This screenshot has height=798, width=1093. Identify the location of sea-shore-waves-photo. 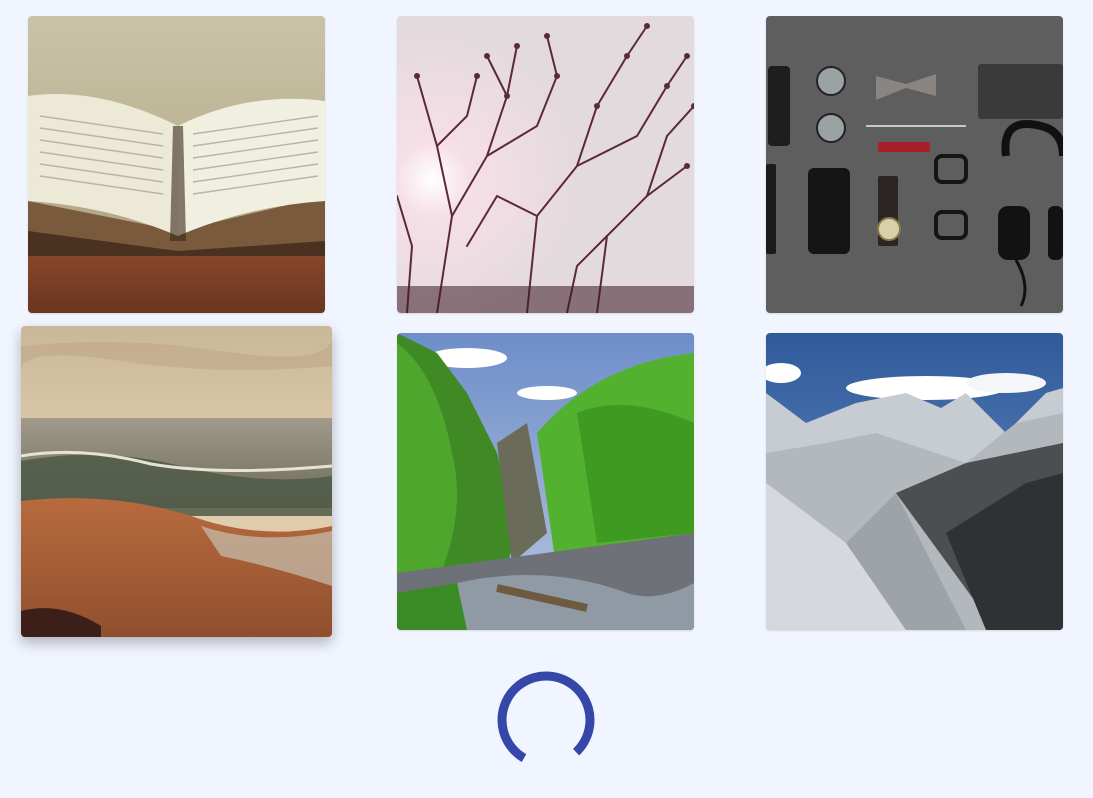
(176, 481).